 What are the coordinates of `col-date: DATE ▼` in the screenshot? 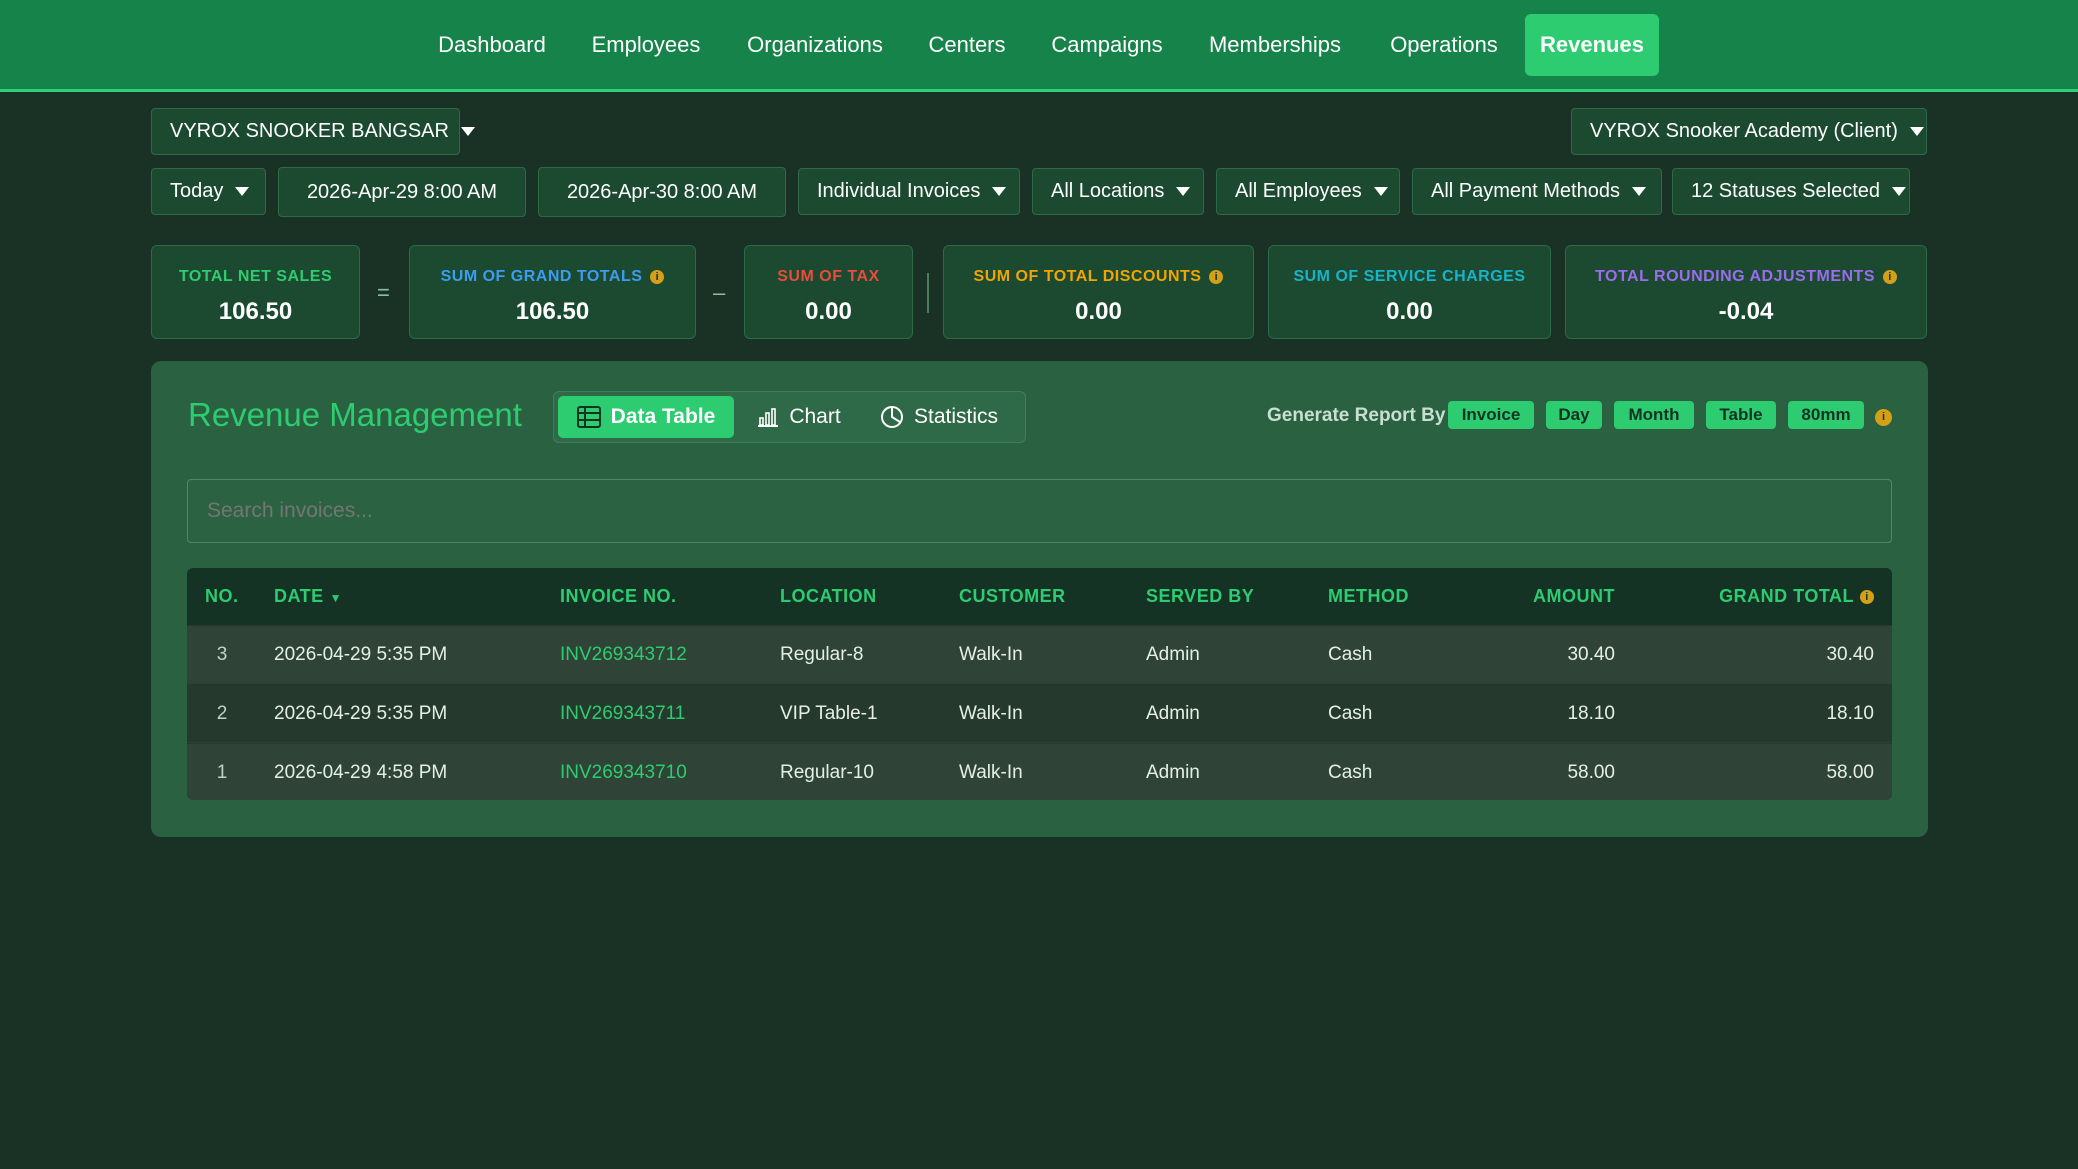 It's located at (308, 596).